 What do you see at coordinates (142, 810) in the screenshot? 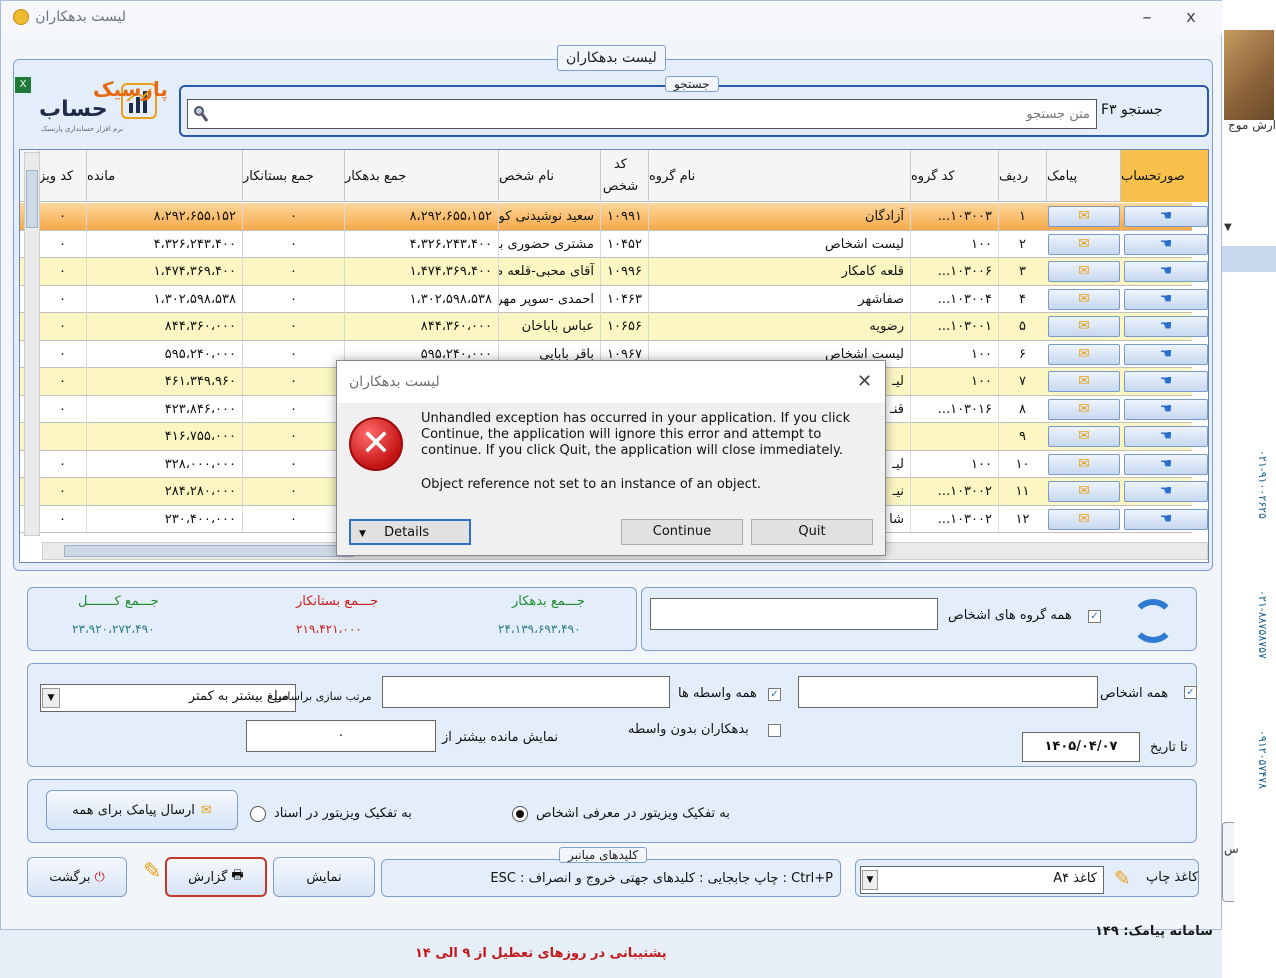
I see `send-sms-all-button: ✉ ارسال پیامک برای همه` at bounding box center [142, 810].